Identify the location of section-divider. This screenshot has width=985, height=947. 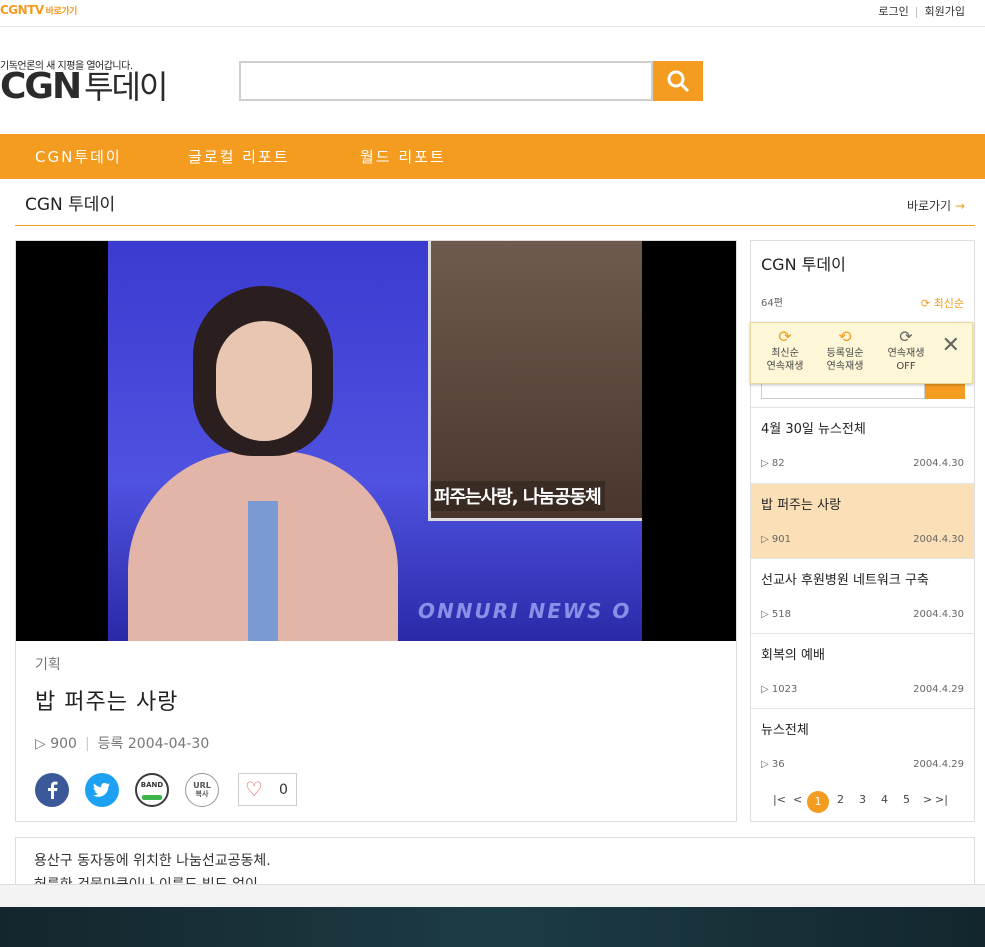
(495, 225).